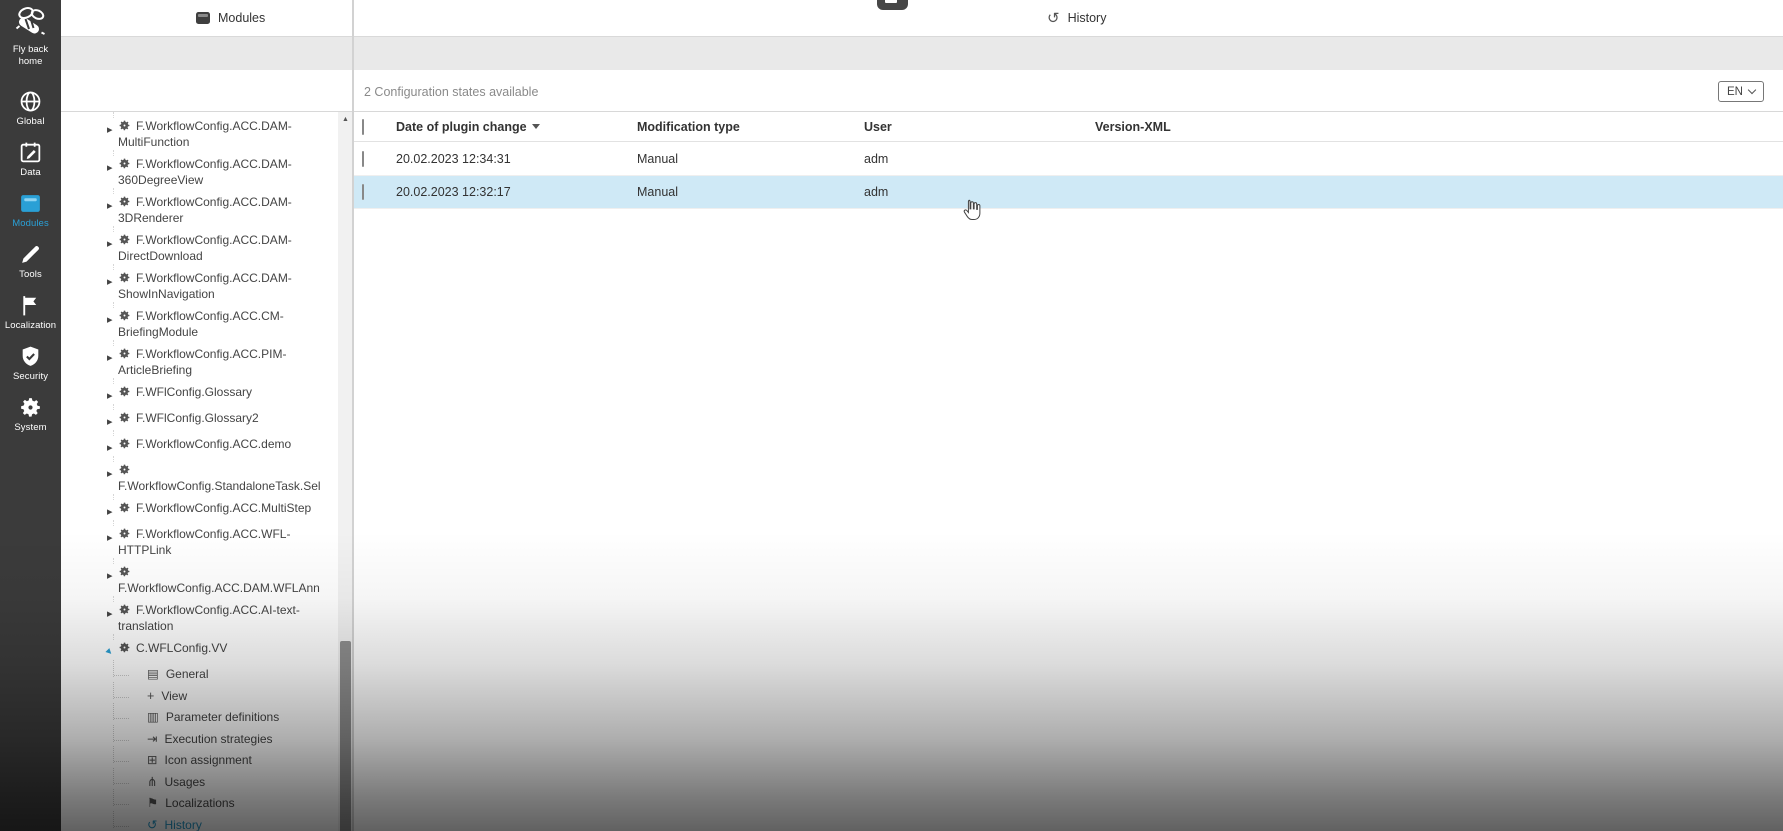 This screenshot has height=831, width=1783. What do you see at coordinates (213, 717) in the screenshot?
I see `tree-item-label: ▥ Parameter definitions` at bounding box center [213, 717].